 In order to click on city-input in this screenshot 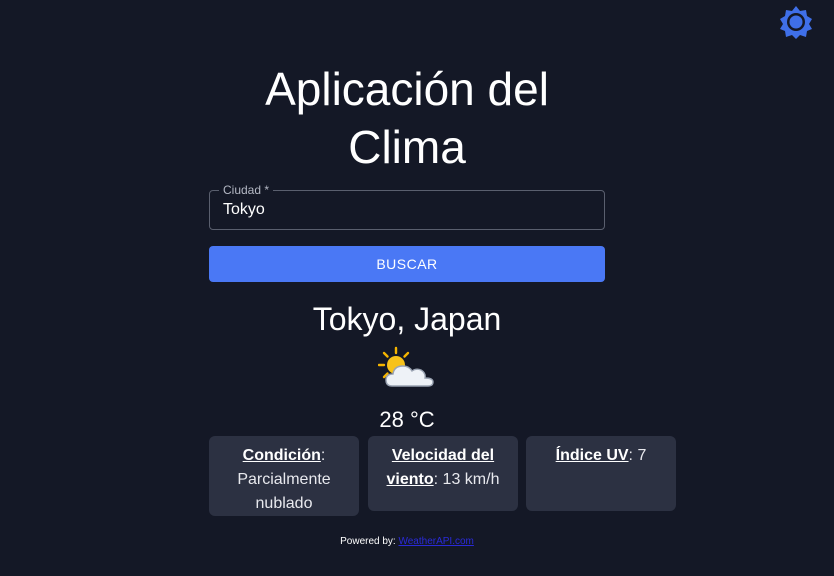, I will do `click(407, 210)`.